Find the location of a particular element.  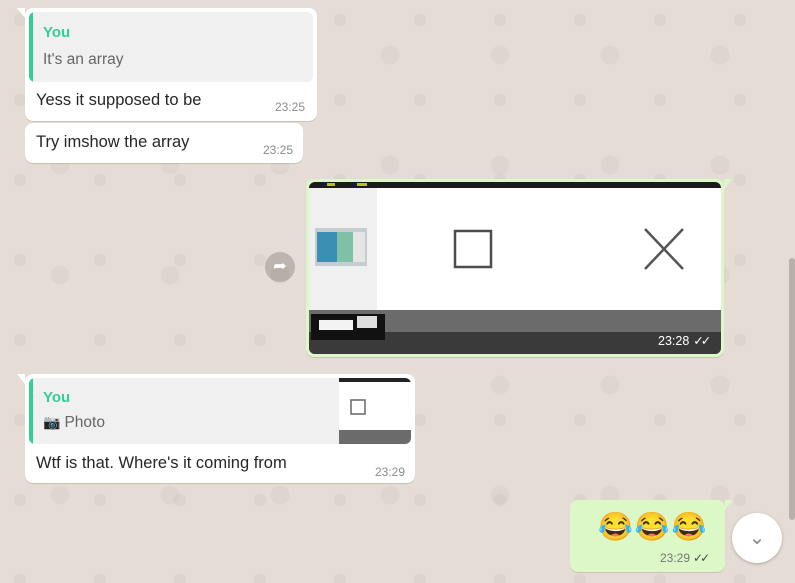

quote-photo-label: 📷 Photo is located at coordinates (74, 422).